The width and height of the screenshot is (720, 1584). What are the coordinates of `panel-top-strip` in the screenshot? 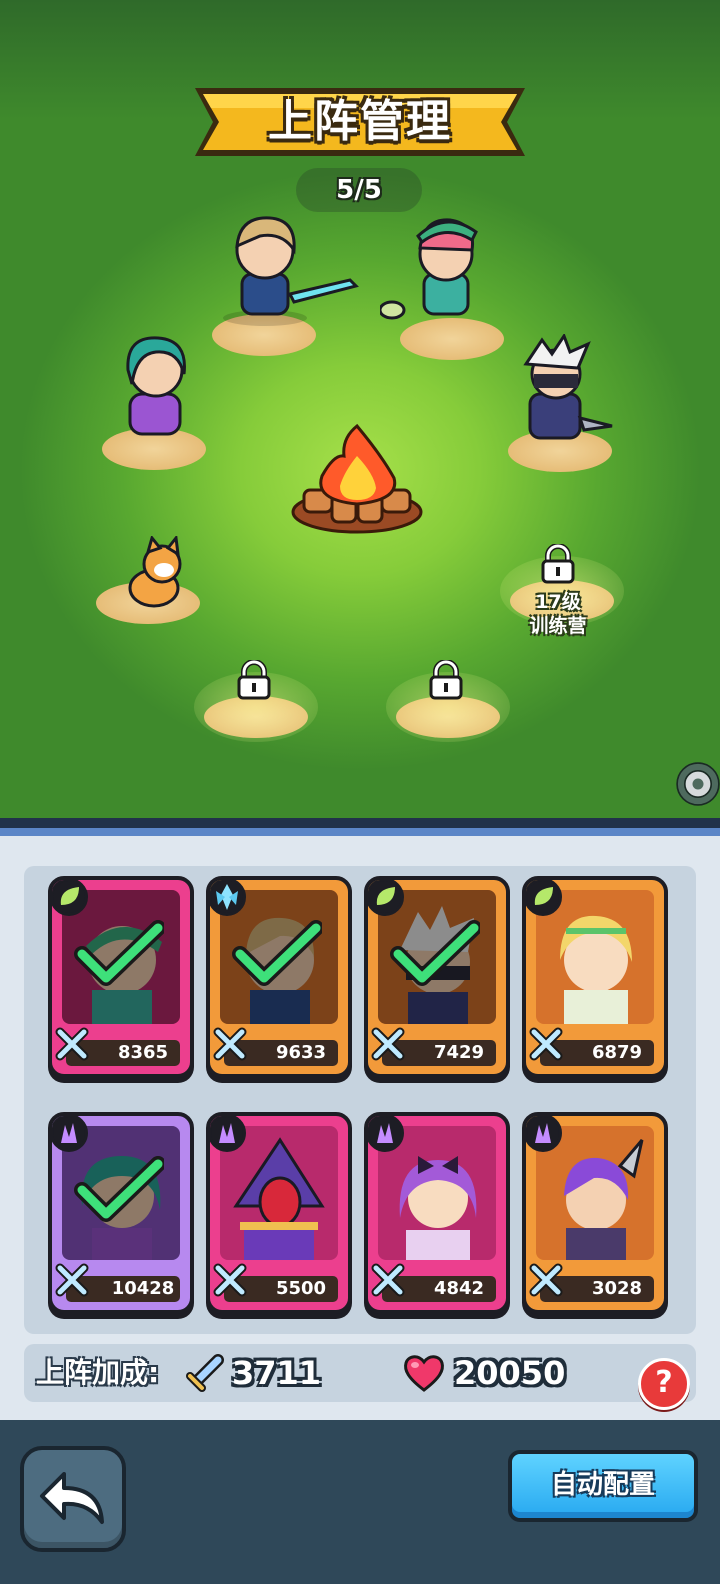 It's located at (360, 832).